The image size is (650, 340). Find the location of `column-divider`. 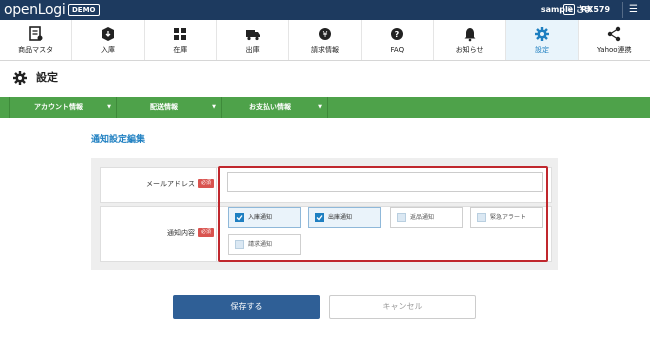

column-divider is located at coordinates (216, 214).